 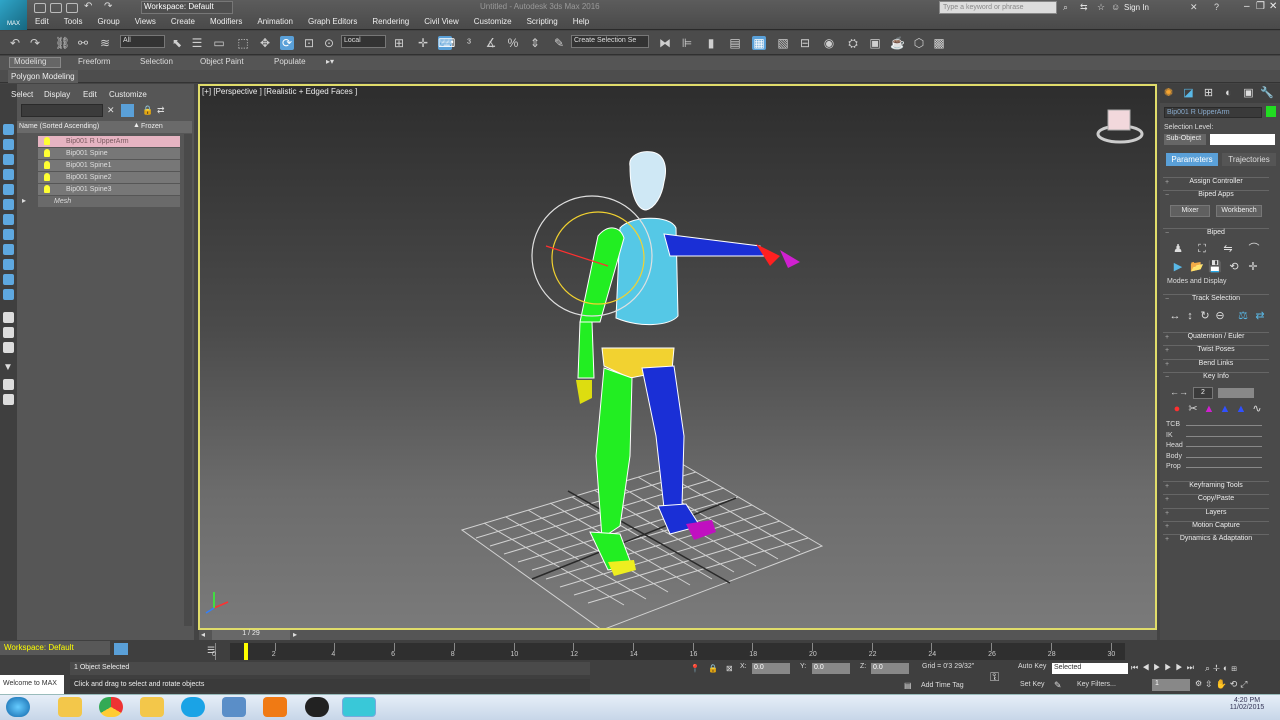 What do you see at coordinates (1058, 685) in the screenshot?
I see `key-mode-toggle-icon: ✎` at bounding box center [1058, 685].